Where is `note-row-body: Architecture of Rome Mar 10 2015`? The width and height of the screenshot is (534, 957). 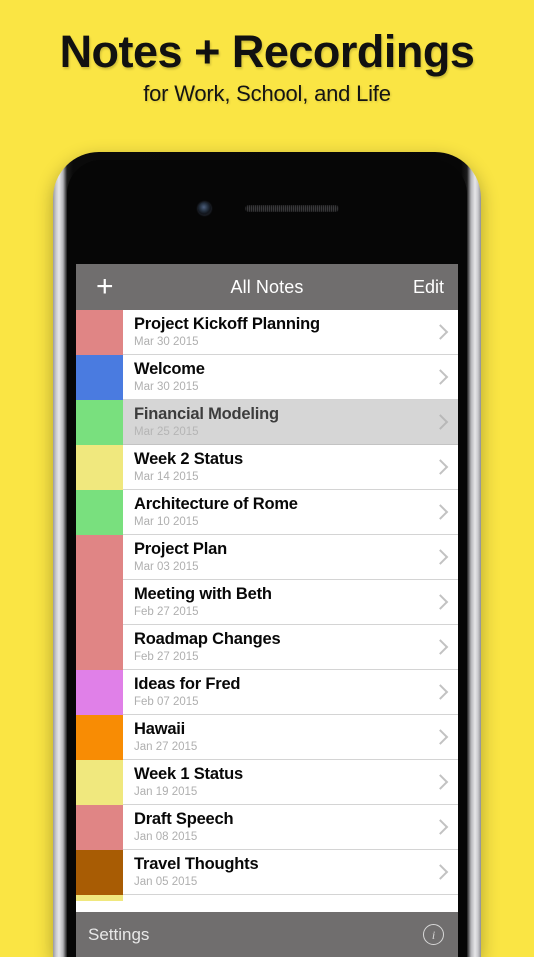 note-row-body: Architecture of Rome Mar 10 2015 is located at coordinates (290, 512).